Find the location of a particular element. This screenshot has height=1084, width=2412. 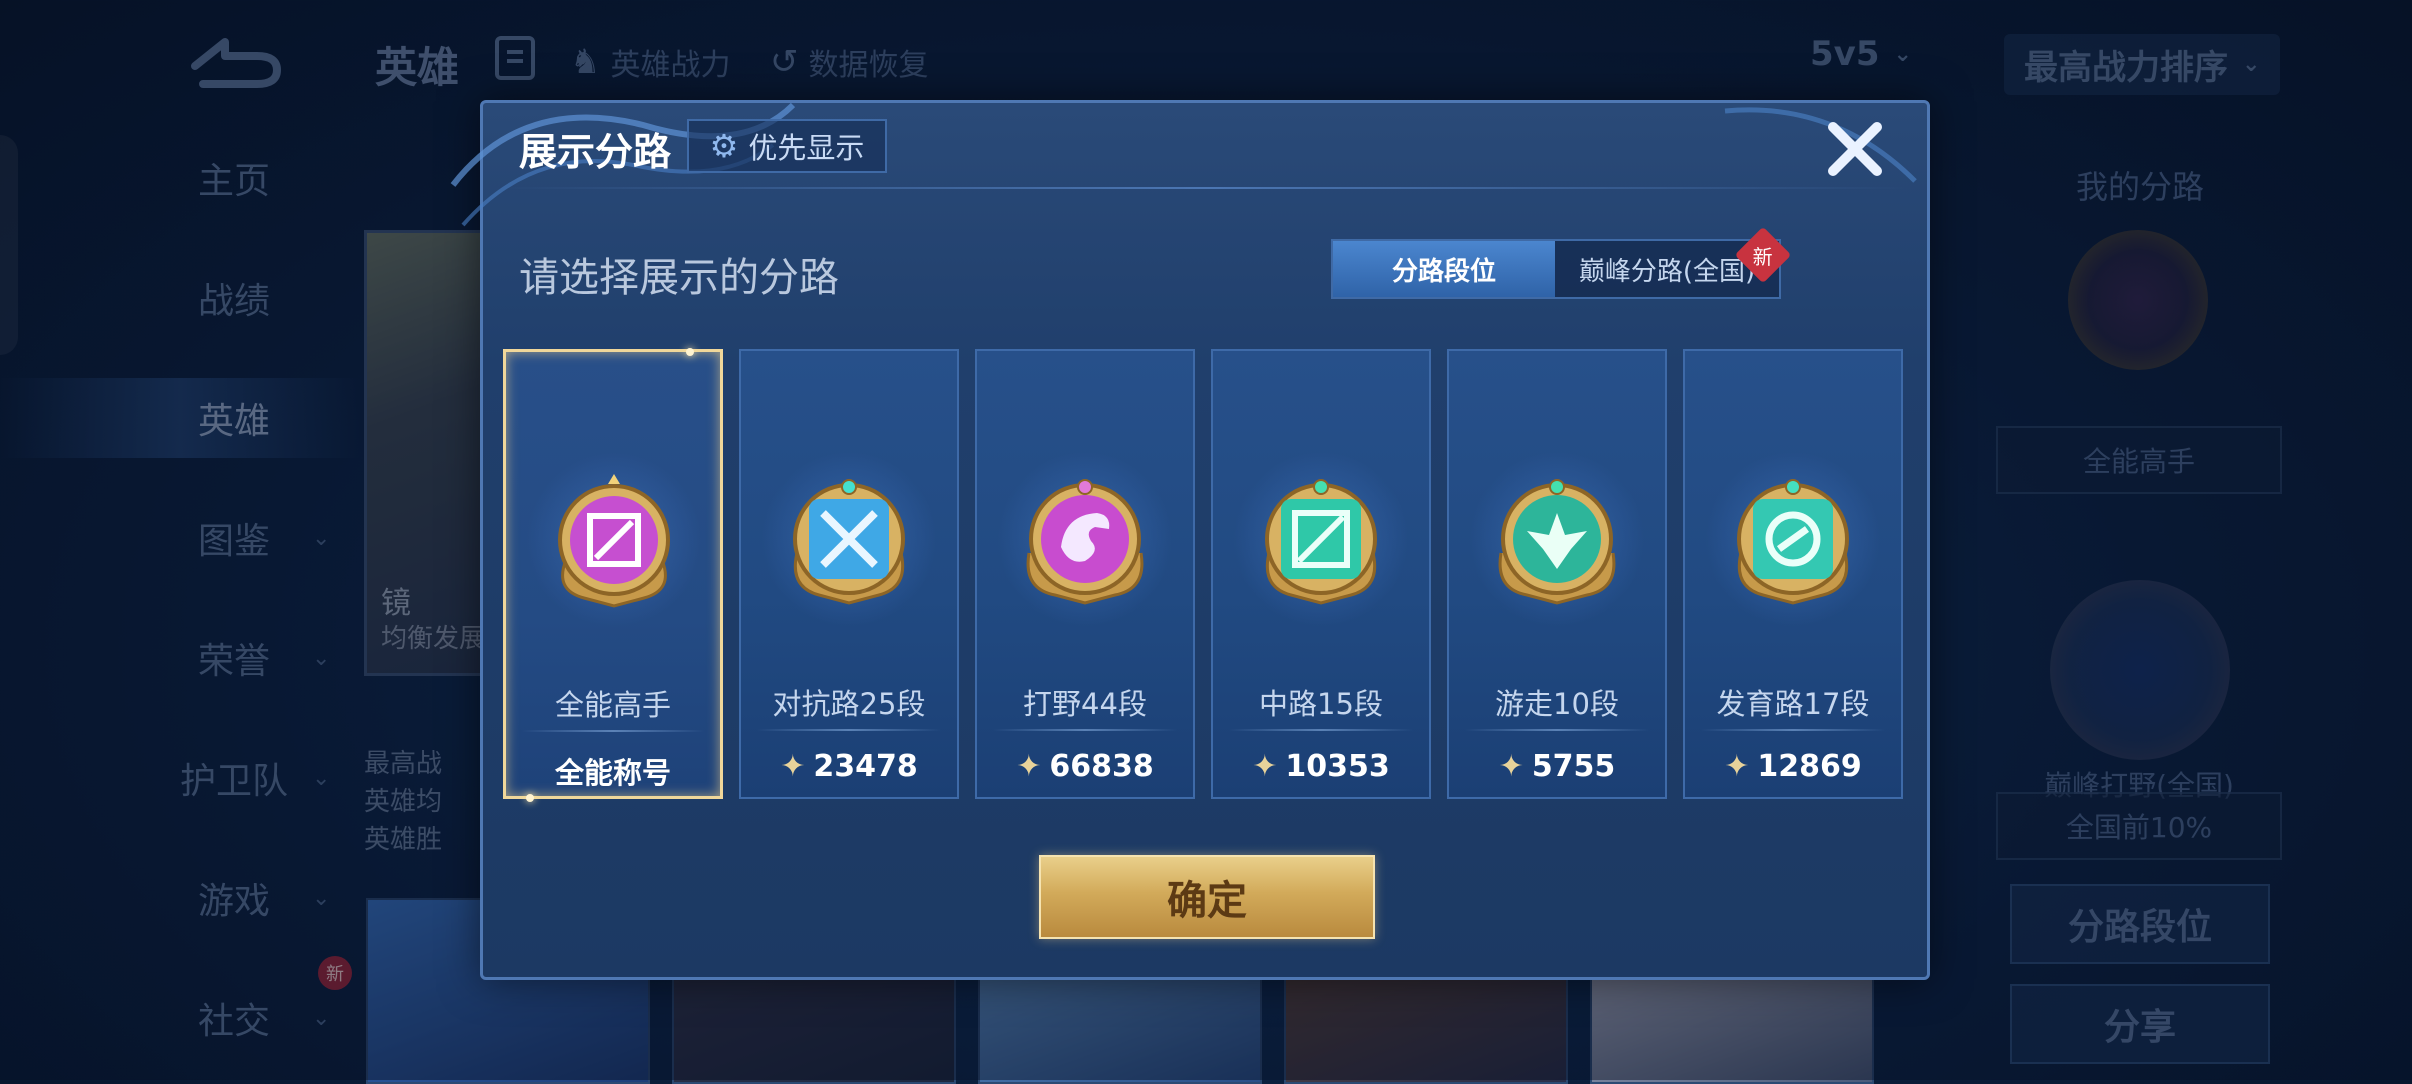

lane-score: ✦ 5755 is located at coordinates (1557, 766).